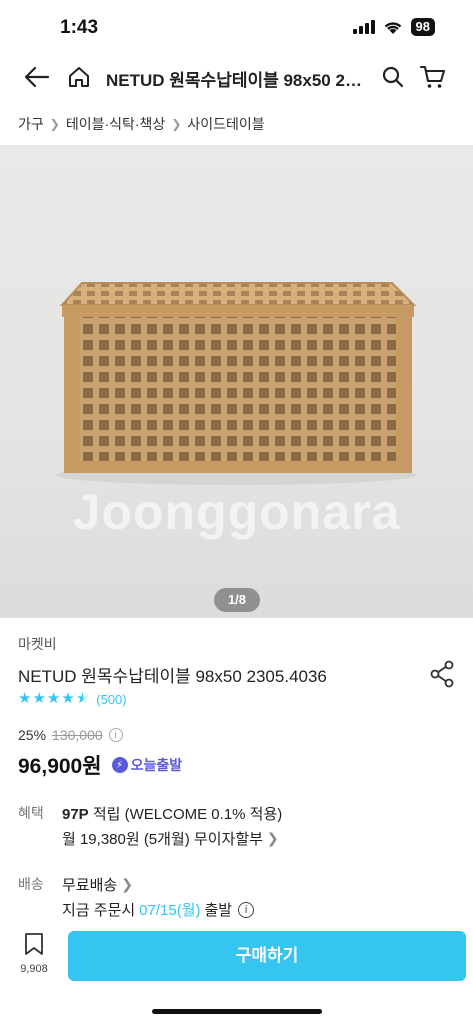  I want to click on home-icon, so click(79, 77).